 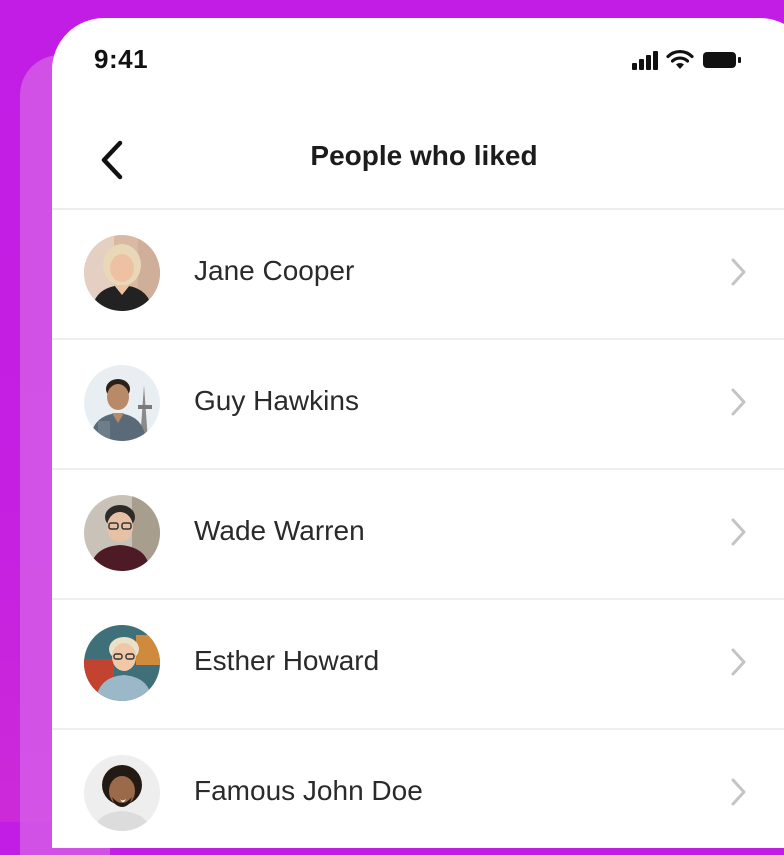 What do you see at coordinates (424, 155) in the screenshot?
I see `page-title: People who liked` at bounding box center [424, 155].